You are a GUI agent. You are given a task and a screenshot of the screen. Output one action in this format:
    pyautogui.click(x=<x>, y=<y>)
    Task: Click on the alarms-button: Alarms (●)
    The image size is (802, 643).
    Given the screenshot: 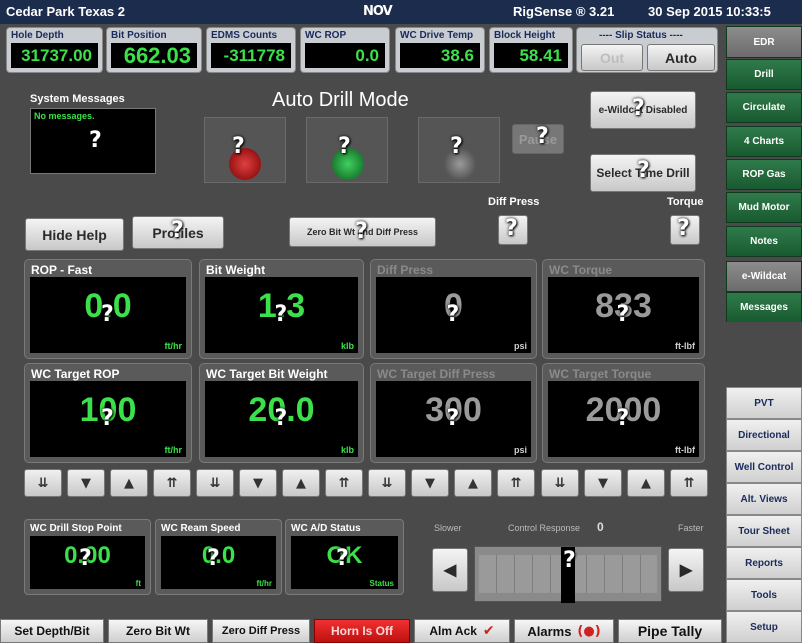 What is the action you would take?
    pyautogui.click(x=564, y=631)
    